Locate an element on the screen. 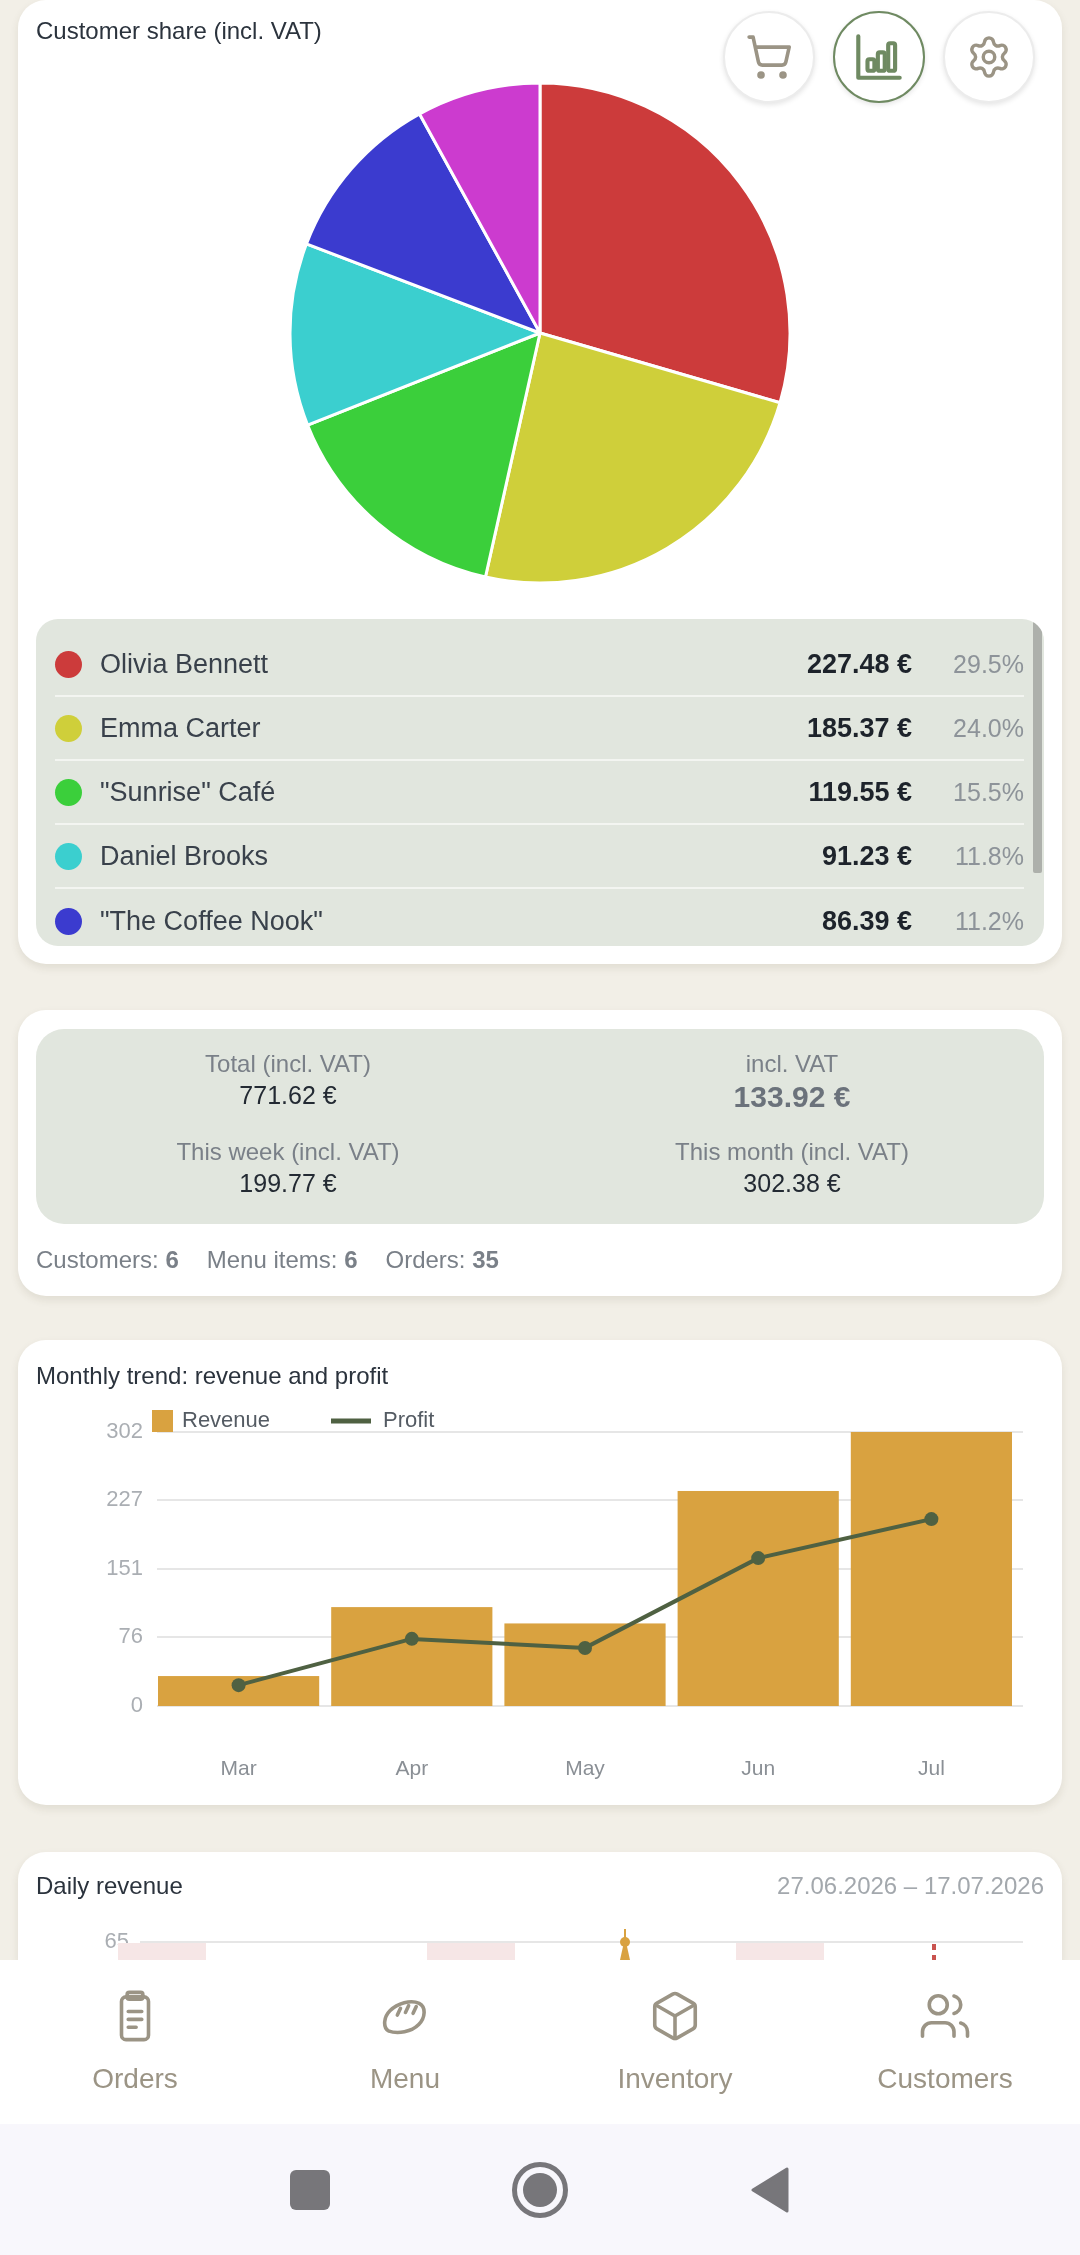 This screenshot has height=2255, width=1080. stat-value: 771.62 € is located at coordinates (288, 1095).